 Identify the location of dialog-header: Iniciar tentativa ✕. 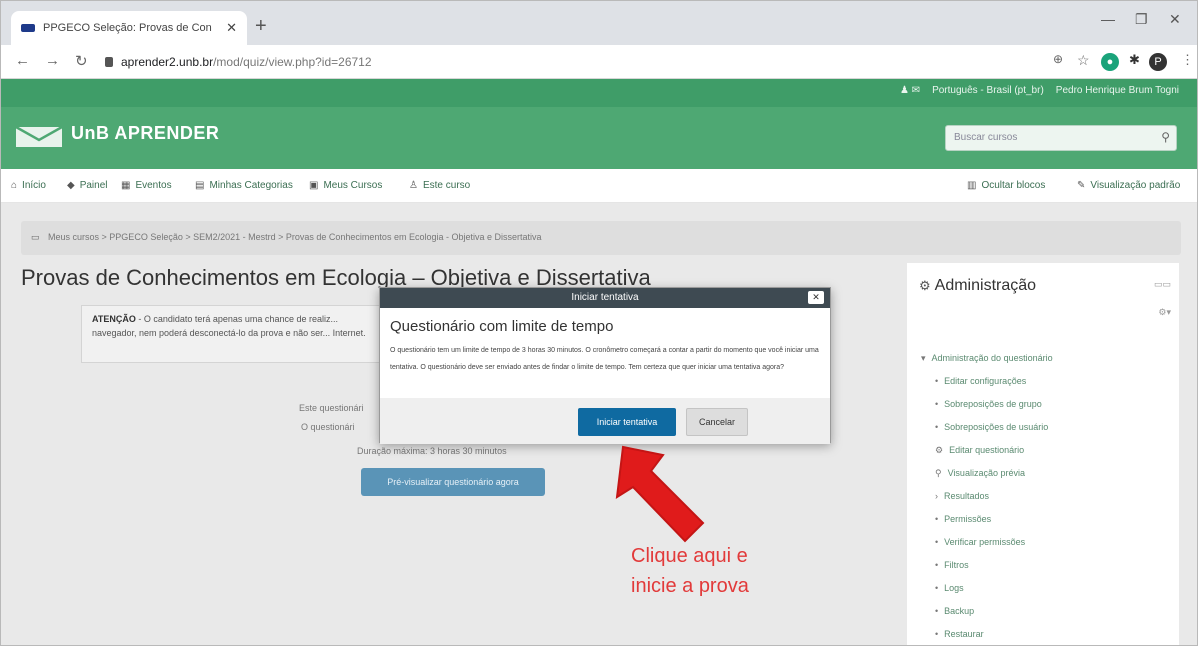
(605, 298).